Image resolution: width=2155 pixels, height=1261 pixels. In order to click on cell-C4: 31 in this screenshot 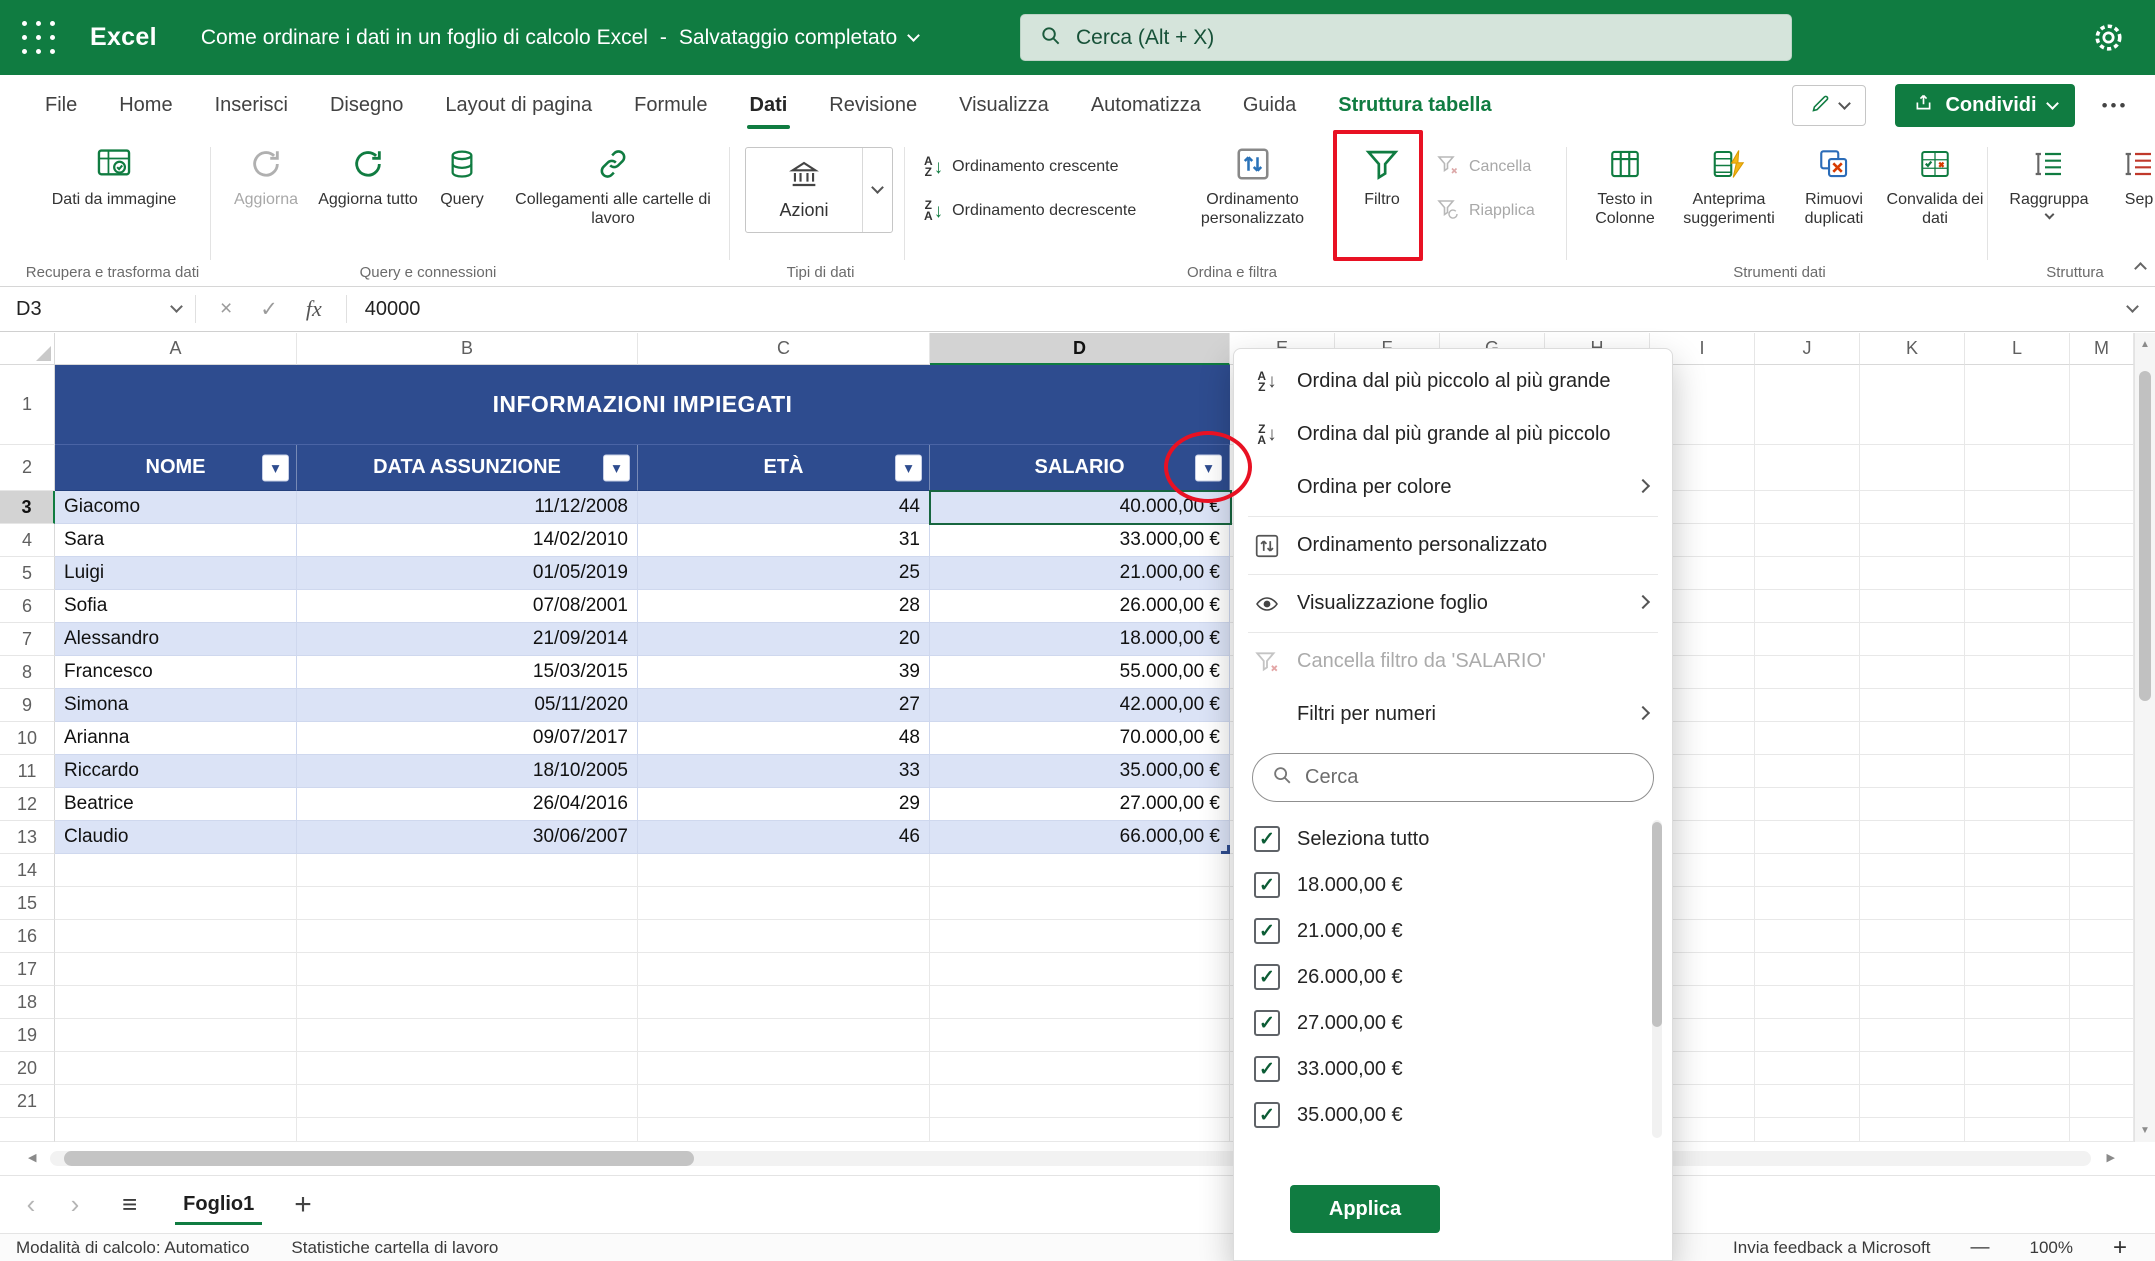, I will do `click(784, 540)`.